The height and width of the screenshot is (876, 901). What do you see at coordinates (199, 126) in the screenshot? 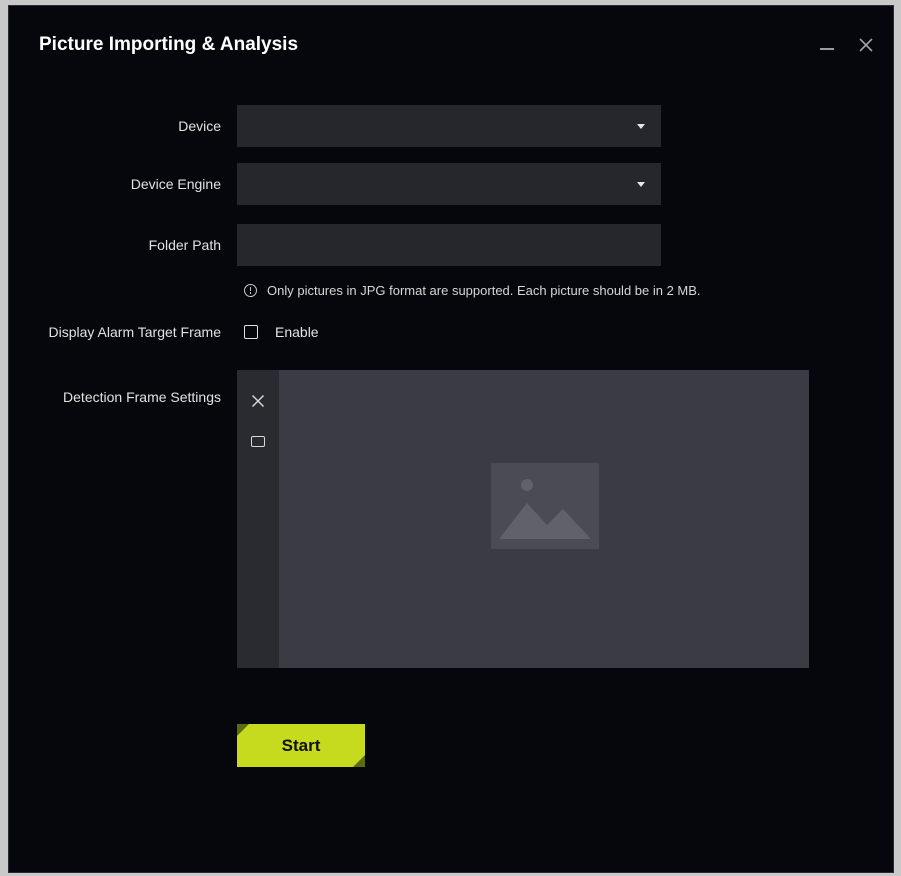
I see `device-label: Device` at bounding box center [199, 126].